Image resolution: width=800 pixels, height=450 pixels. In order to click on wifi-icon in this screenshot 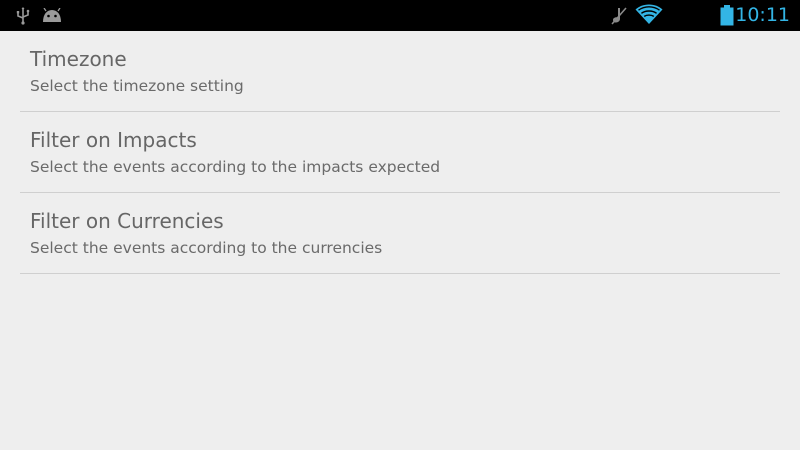, I will do `click(649, 14)`.